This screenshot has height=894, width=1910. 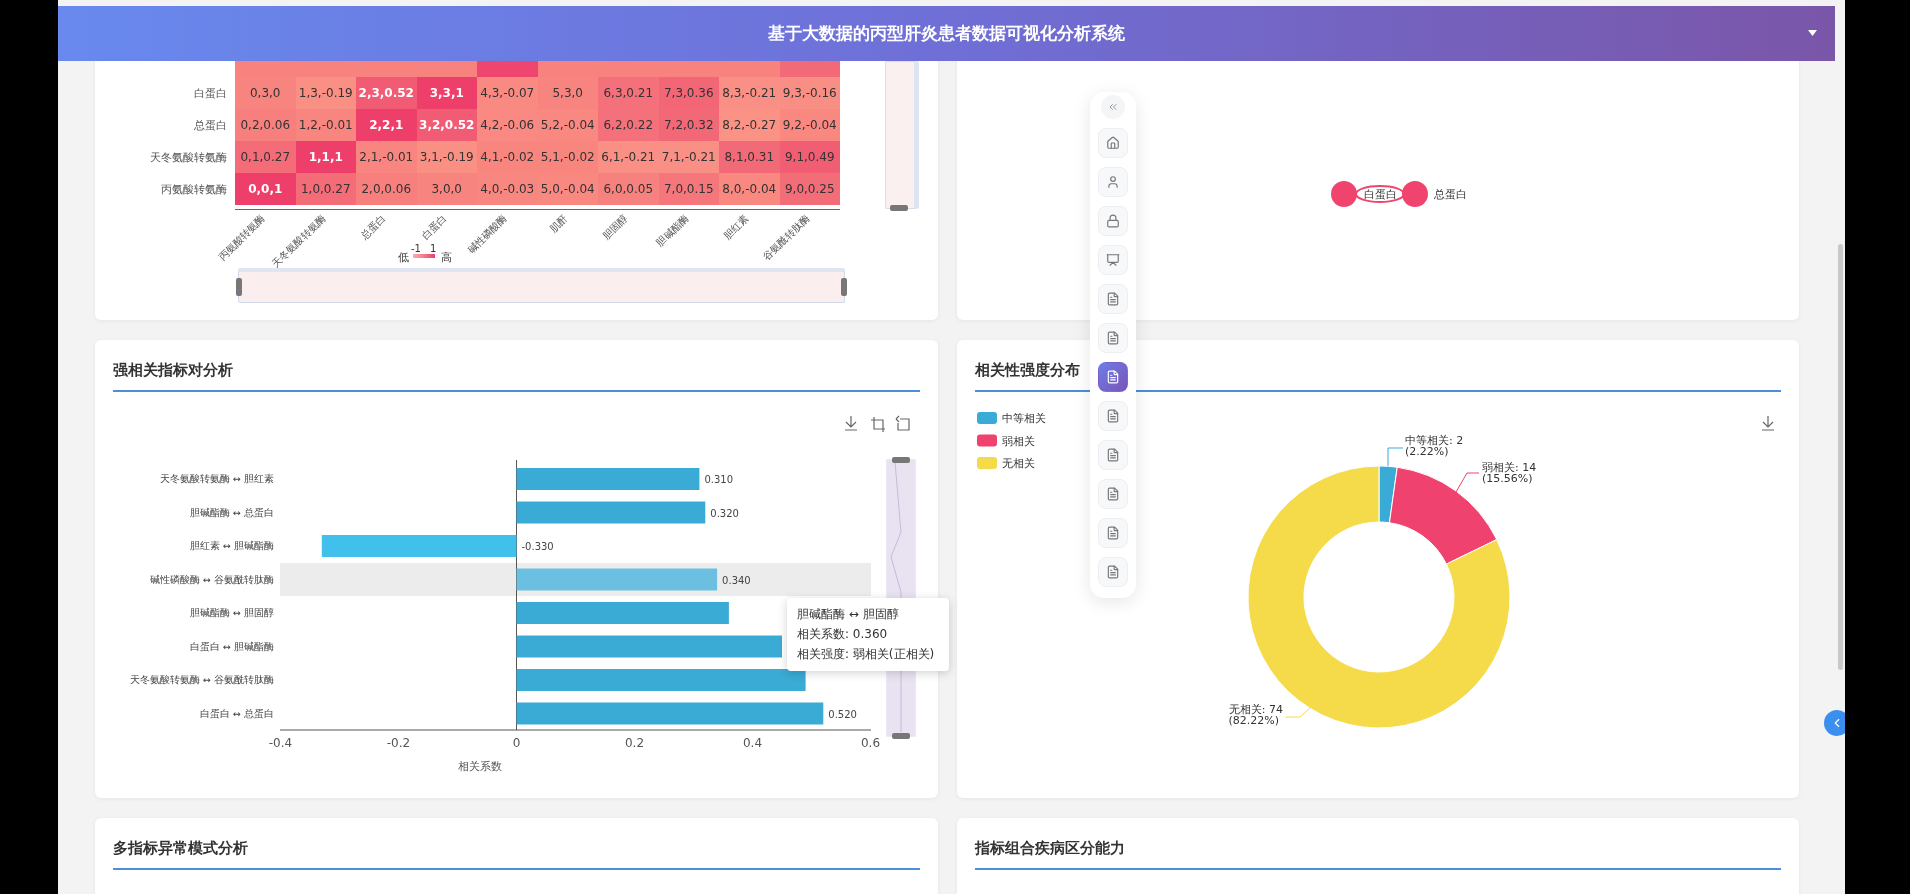 I want to click on heatmap-cell: 1,1,1, so click(x=325, y=157).